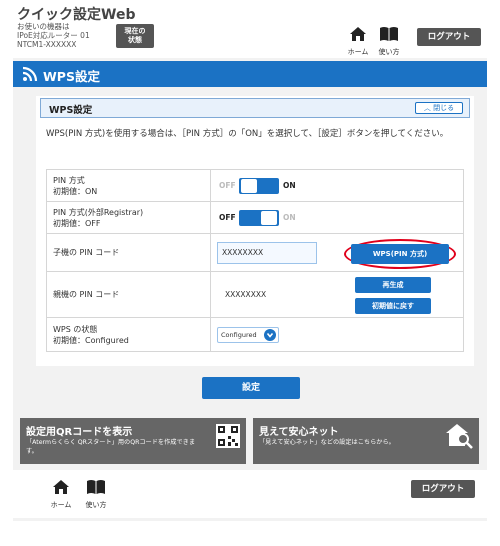 The width and height of the screenshot is (500, 546). I want to click on footer-logout-button: ログアウト, so click(443, 489).